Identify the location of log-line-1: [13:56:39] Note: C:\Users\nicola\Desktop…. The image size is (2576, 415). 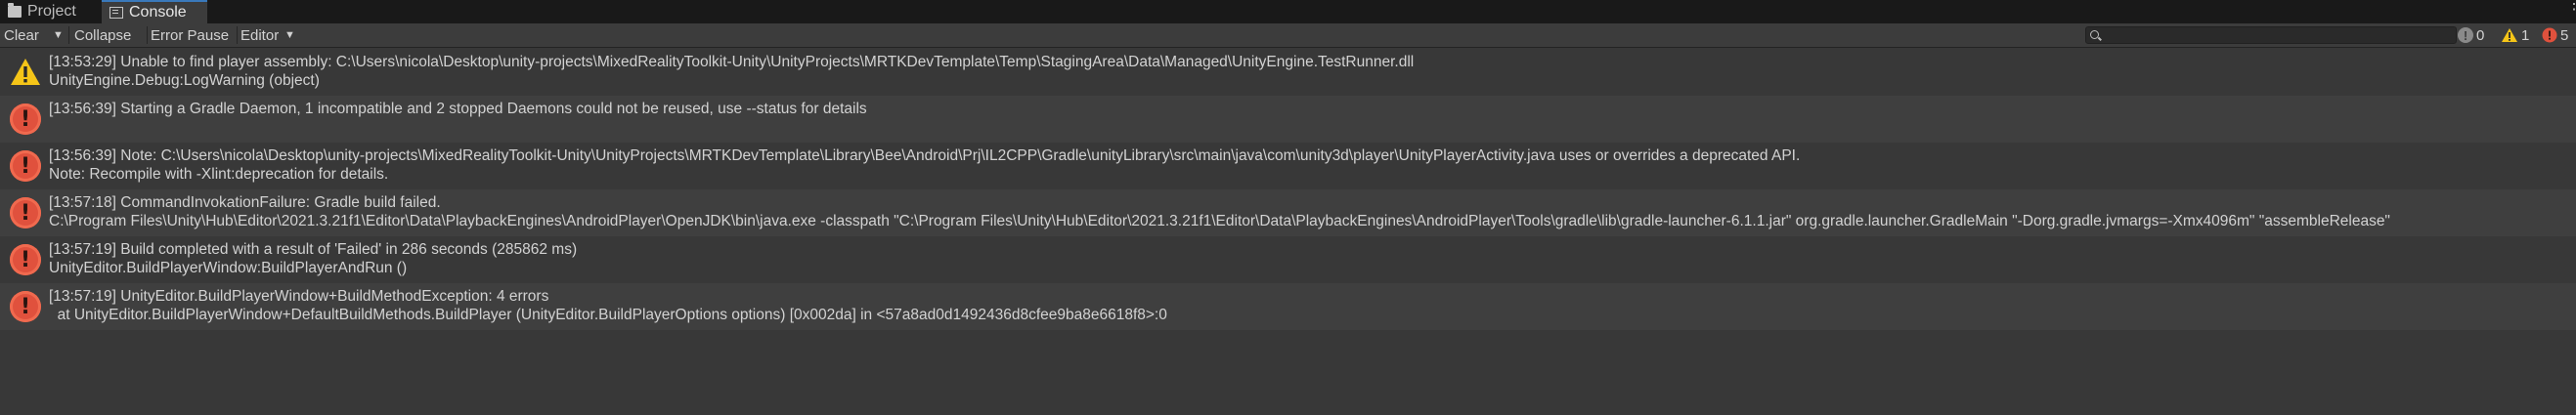
(925, 155).